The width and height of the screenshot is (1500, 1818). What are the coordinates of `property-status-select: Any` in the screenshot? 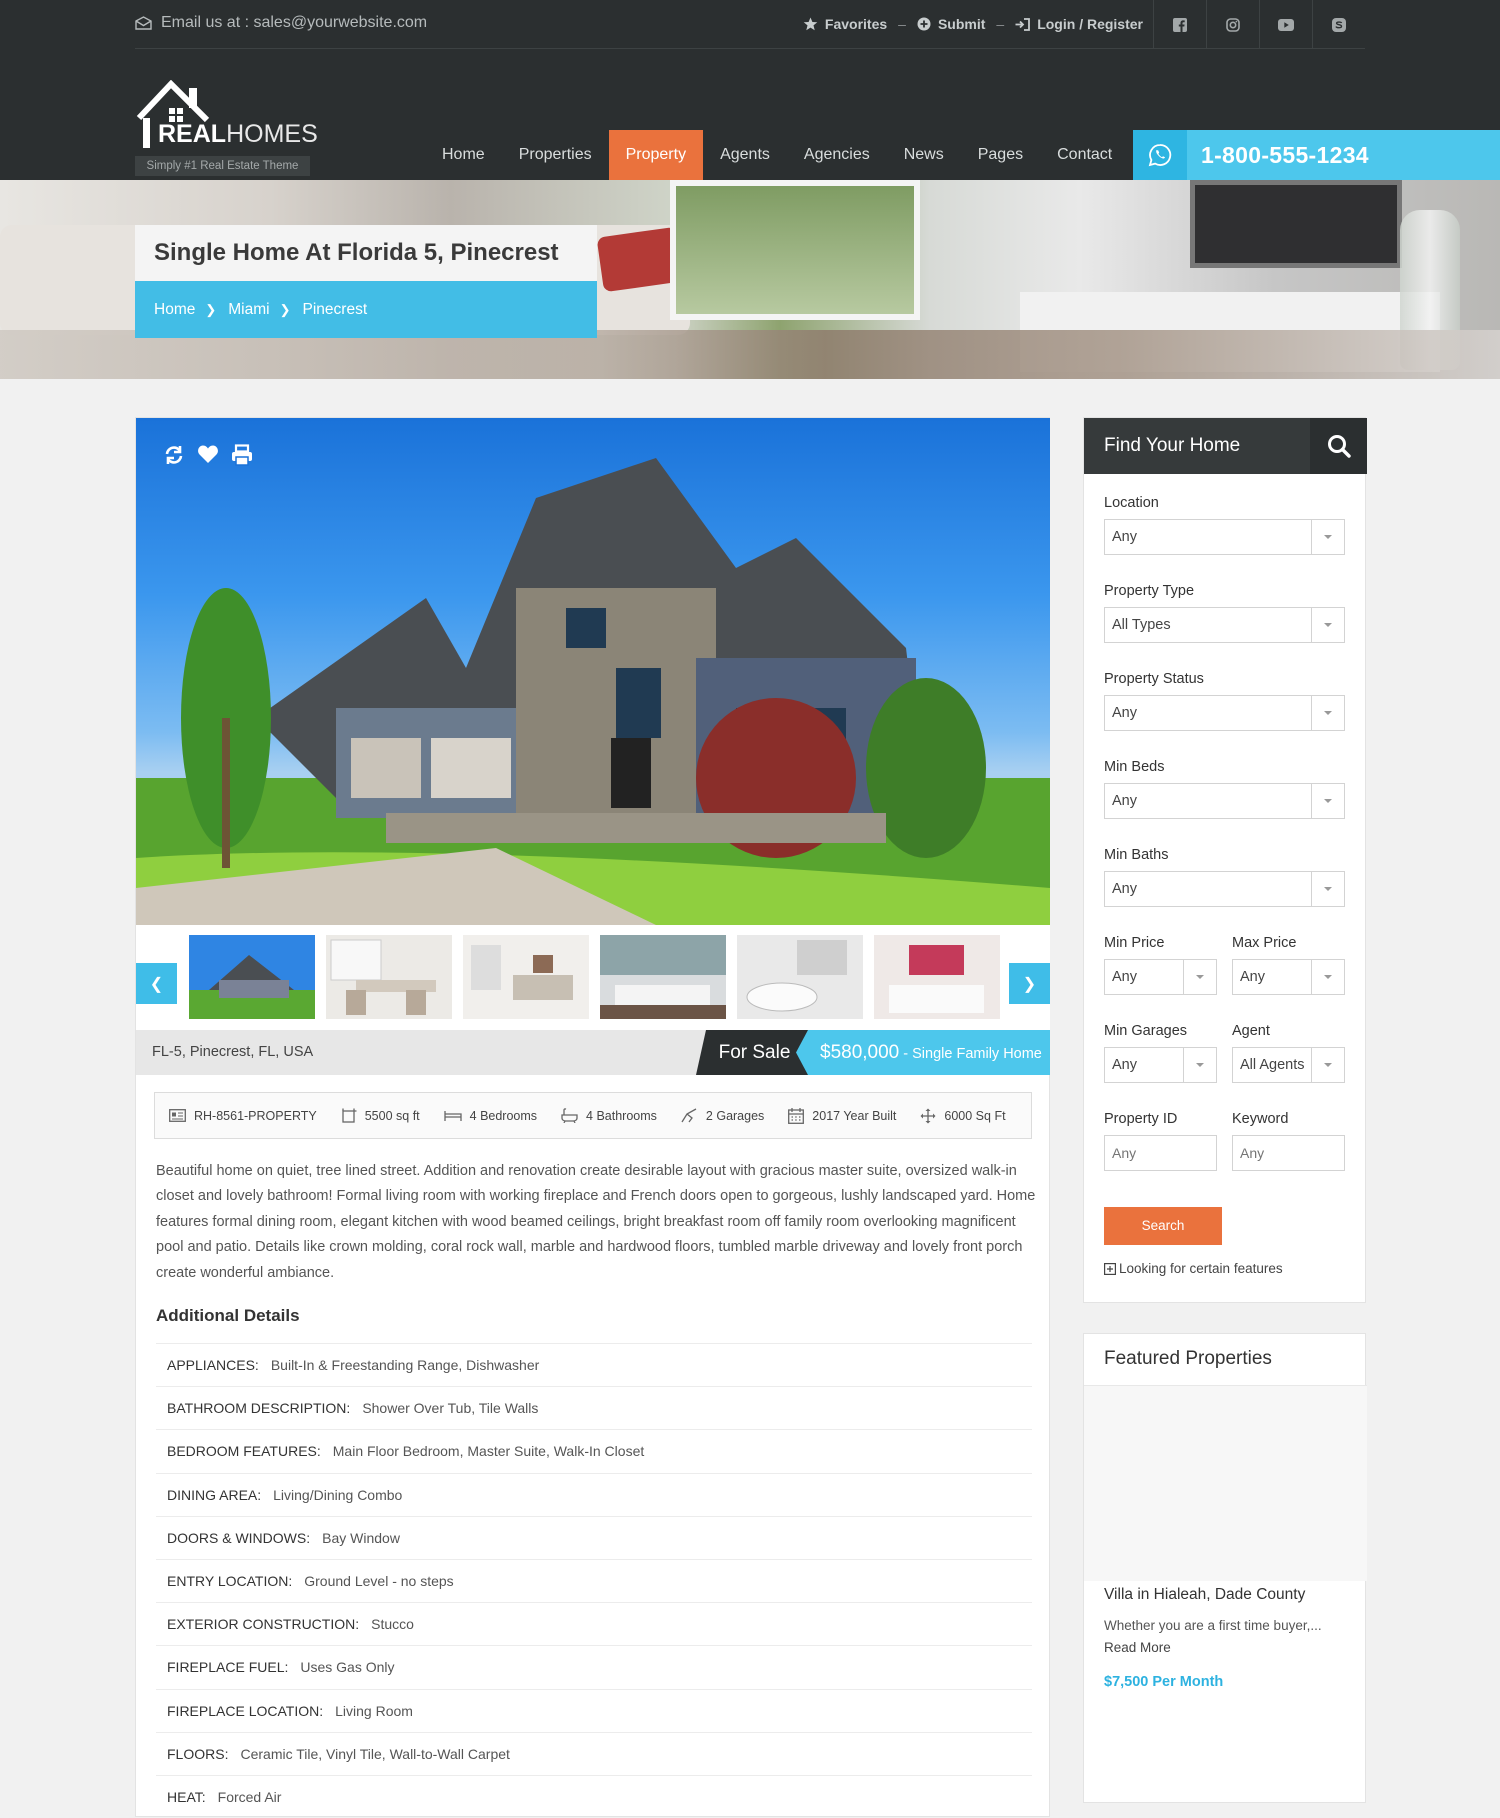 It's located at (1224, 713).